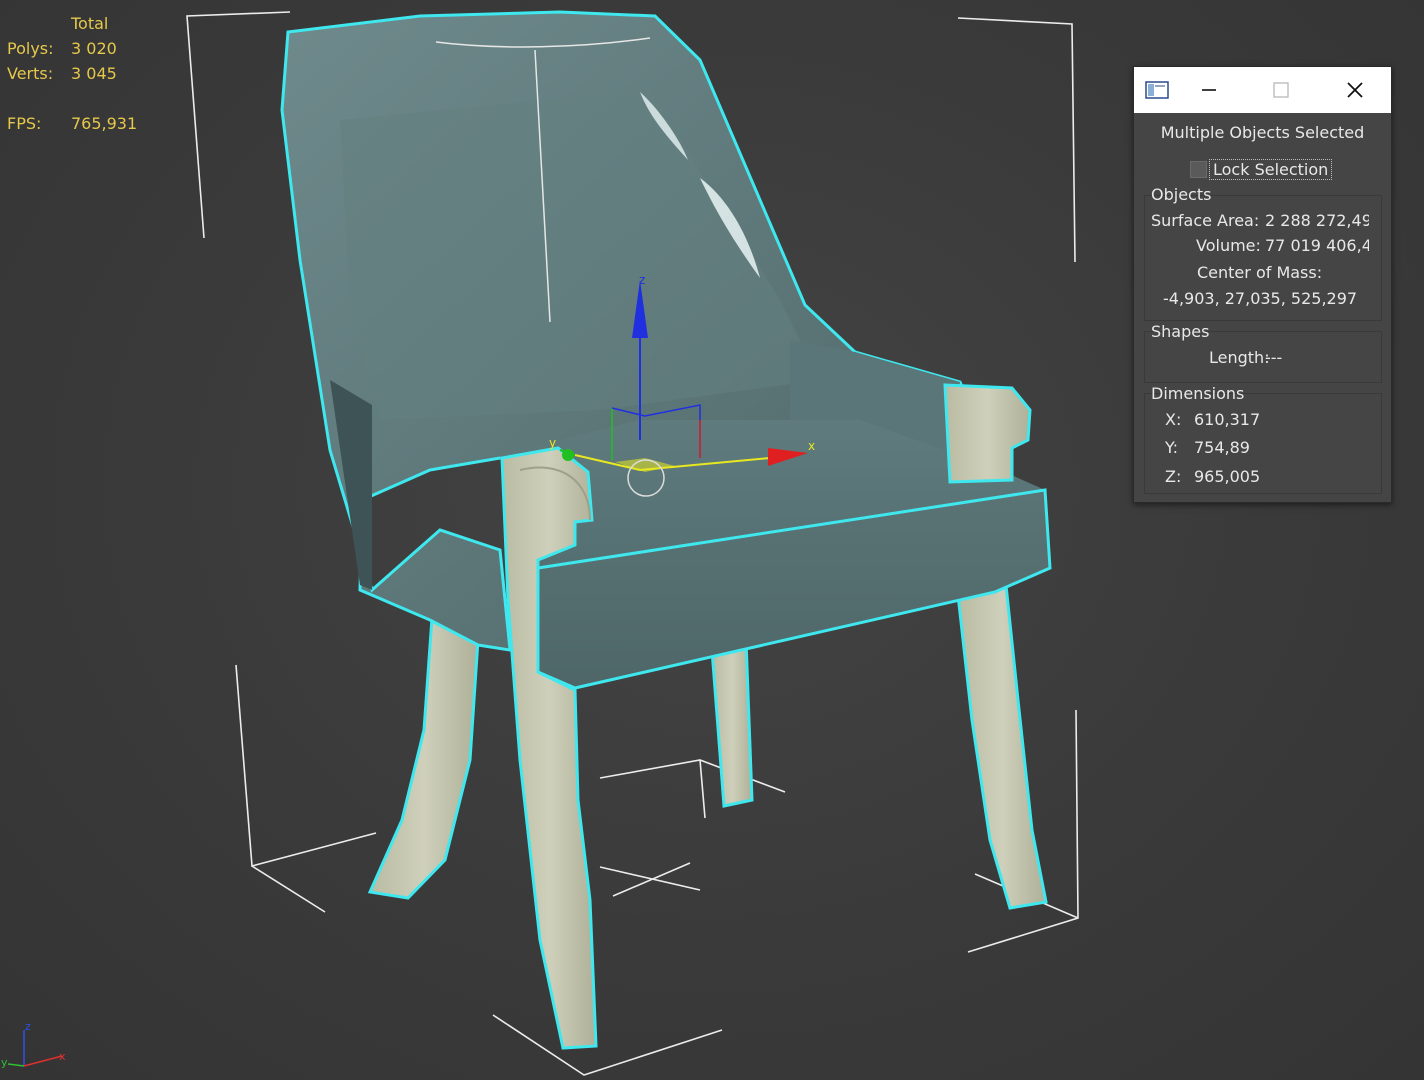 The width and height of the screenshot is (1424, 1080). Describe the element at coordinates (351, 485) in the screenshot. I see `left-side-panel` at that location.